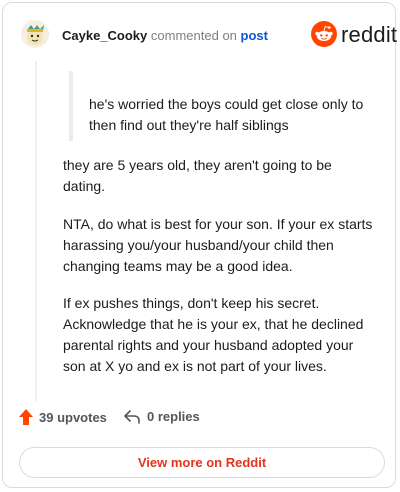  Describe the element at coordinates (104, 35) in the screenshot. I see `username-link: Cayke_Cooky` at that location.